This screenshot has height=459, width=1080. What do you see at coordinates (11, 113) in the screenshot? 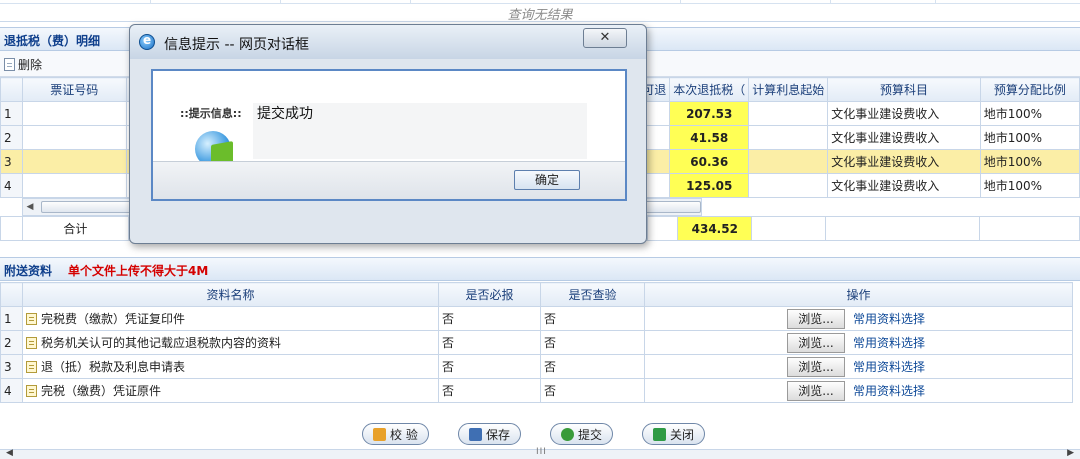
I see `row-number: 1` at bounding box center [11, 113].